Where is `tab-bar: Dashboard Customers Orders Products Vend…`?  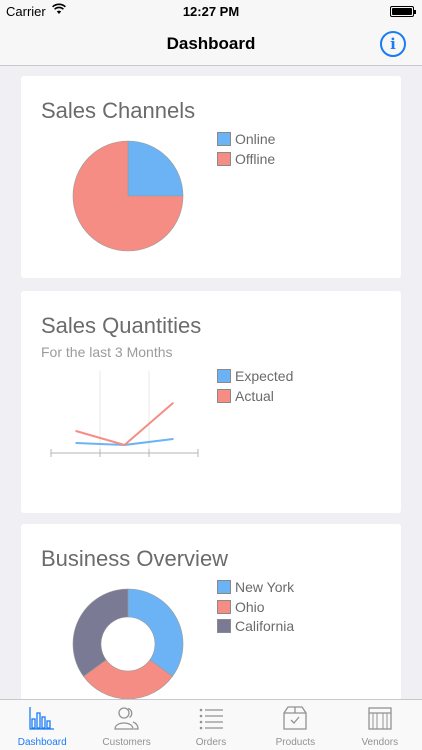
tab-bar: Dashboard Customers Orders Products Vend… is located at coordinates (211, 724).